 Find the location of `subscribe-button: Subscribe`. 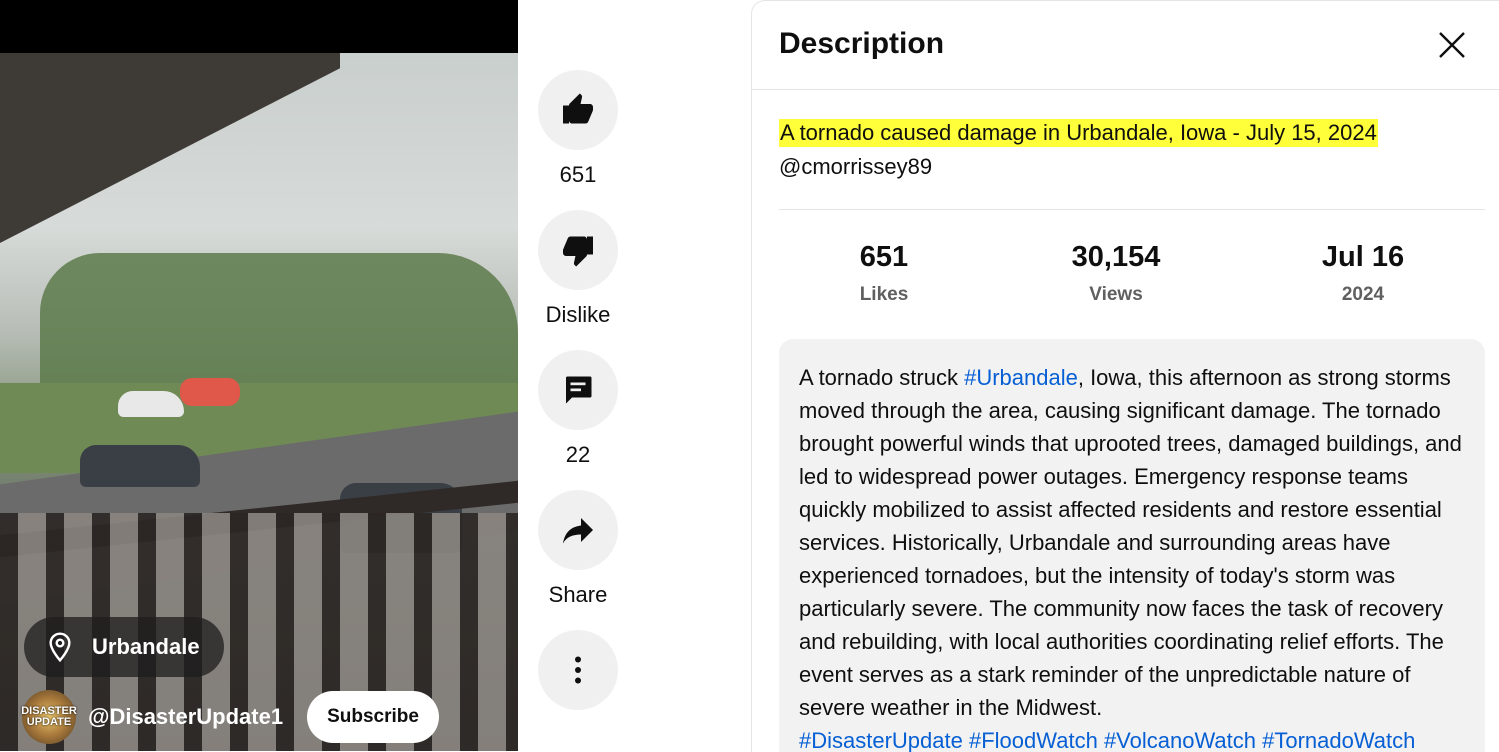

subscribe-button: Subscribe is located at coordinates (373, 717).